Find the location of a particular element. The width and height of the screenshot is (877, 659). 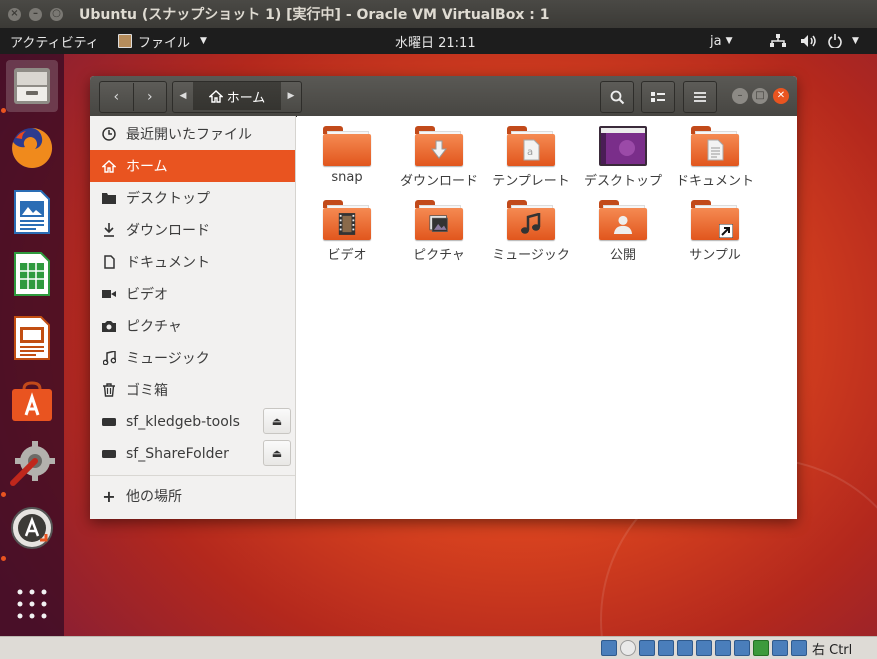

view-toggle-button is located at coordinates (658, 97).